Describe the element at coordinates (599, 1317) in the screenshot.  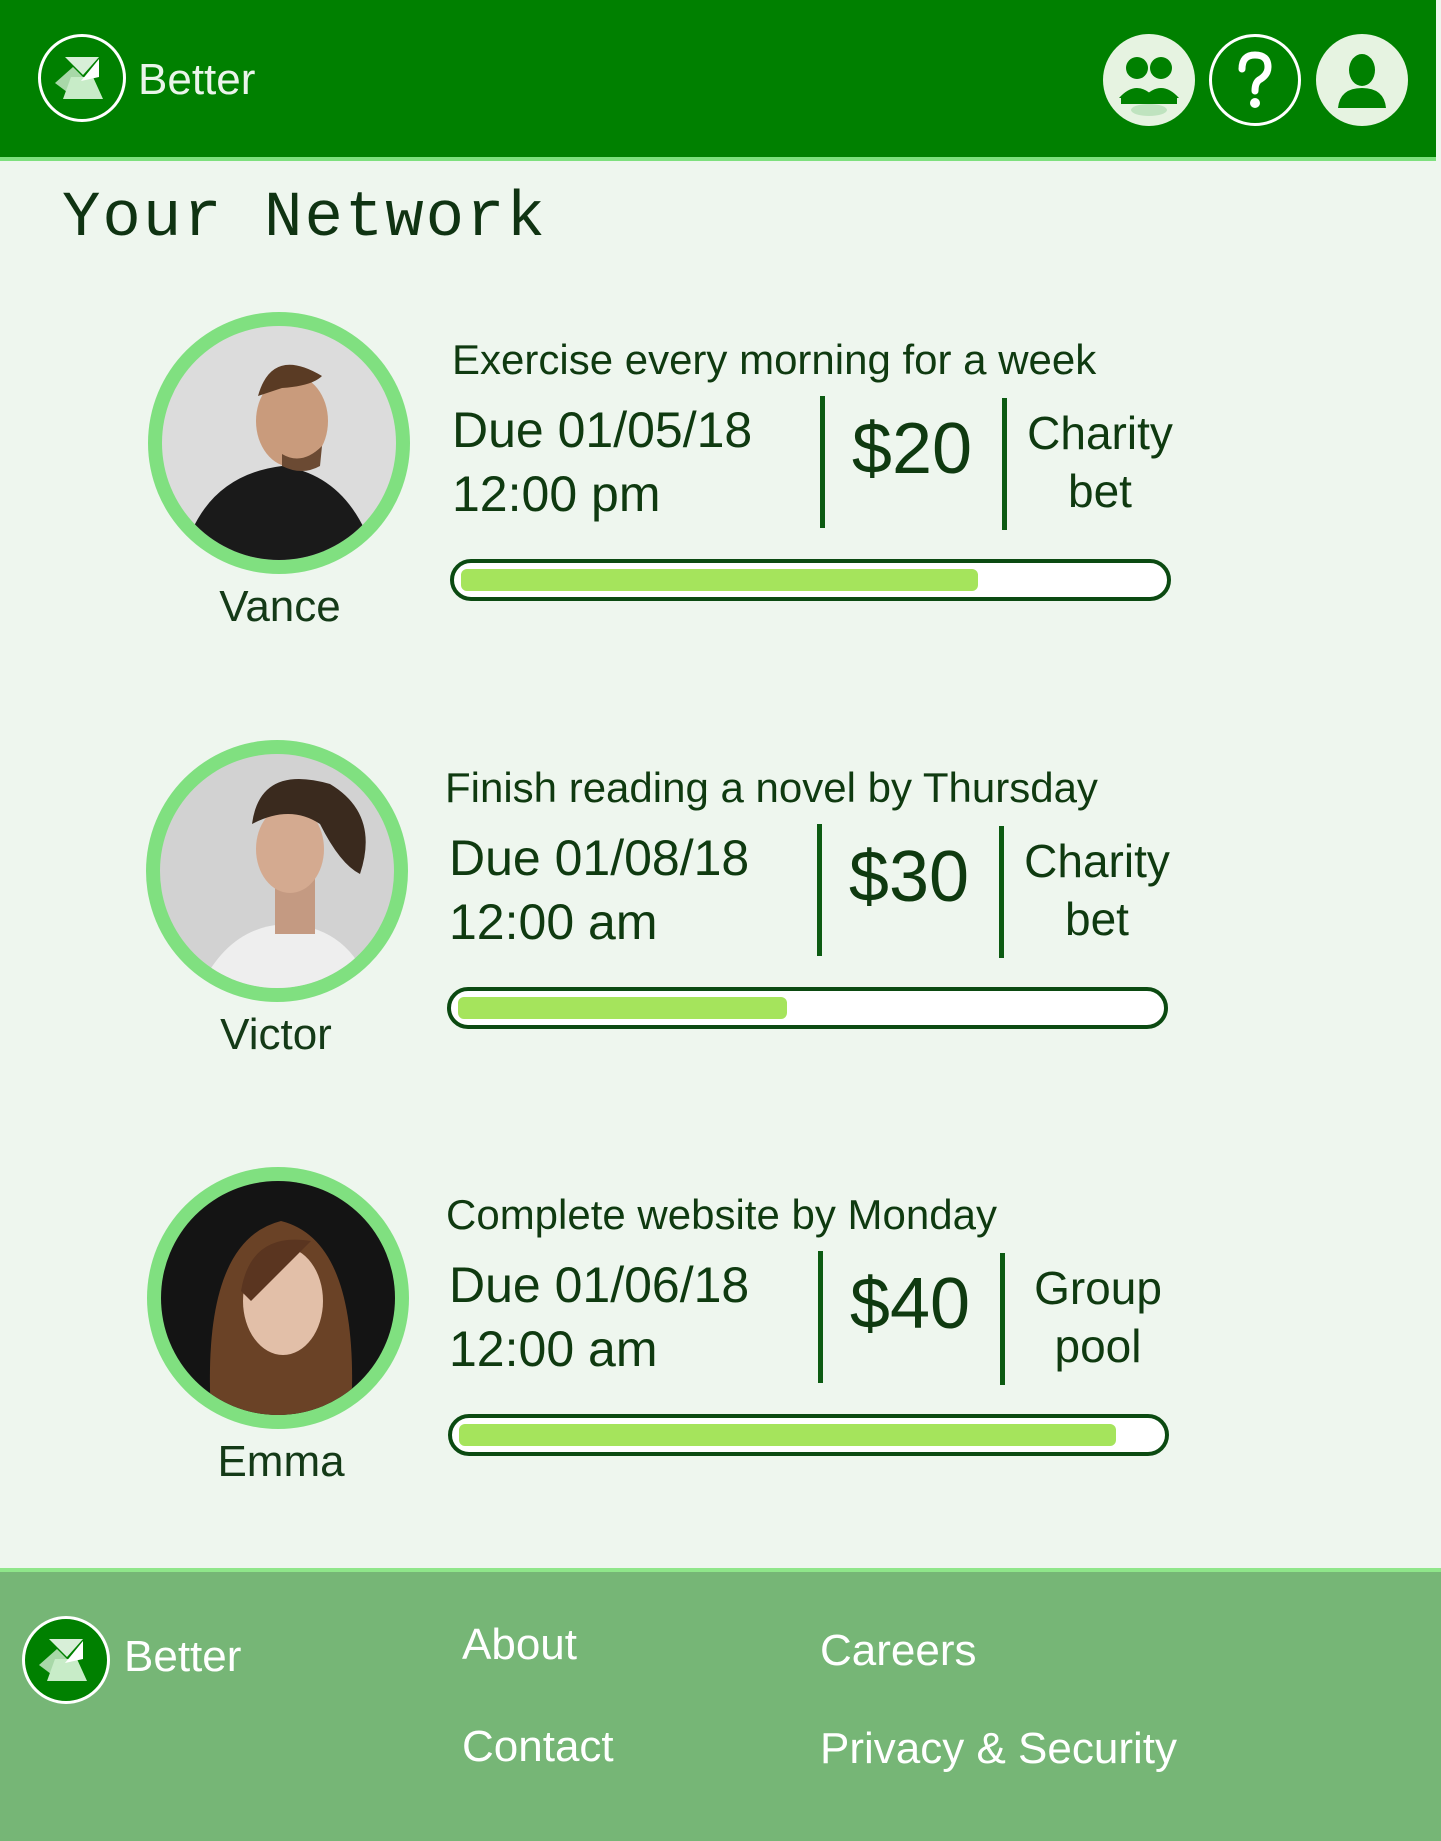
I see `due-date: Due 01/06/18 12:00 am` at that location.